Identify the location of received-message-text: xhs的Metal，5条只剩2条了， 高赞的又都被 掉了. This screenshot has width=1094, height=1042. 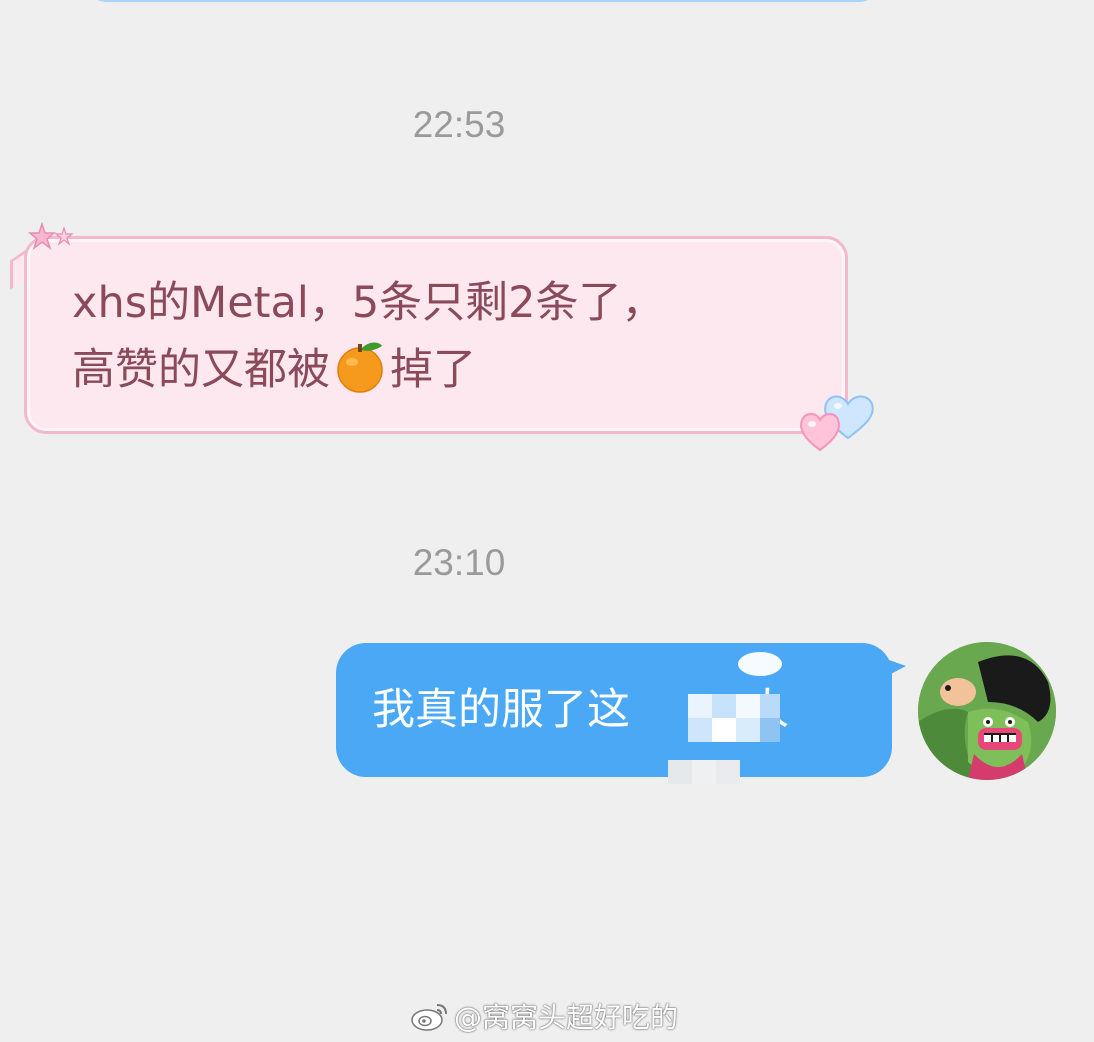
(452, 337).